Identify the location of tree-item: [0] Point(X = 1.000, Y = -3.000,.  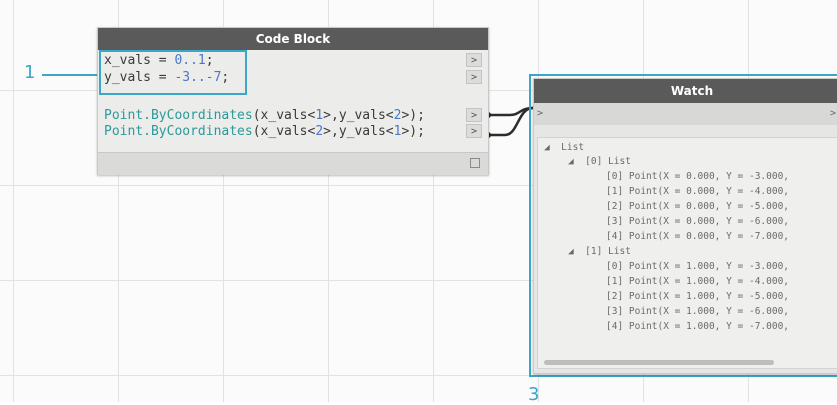
(698, 266).